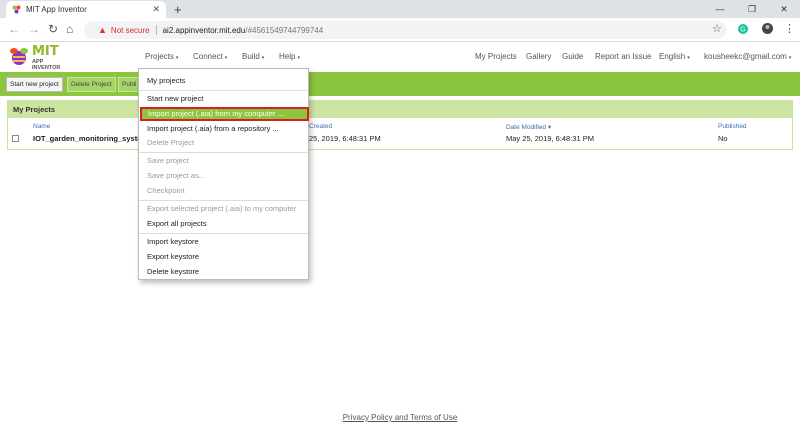  I want to click on account-email: kousheekc@gmail.com, so click(745, 56).